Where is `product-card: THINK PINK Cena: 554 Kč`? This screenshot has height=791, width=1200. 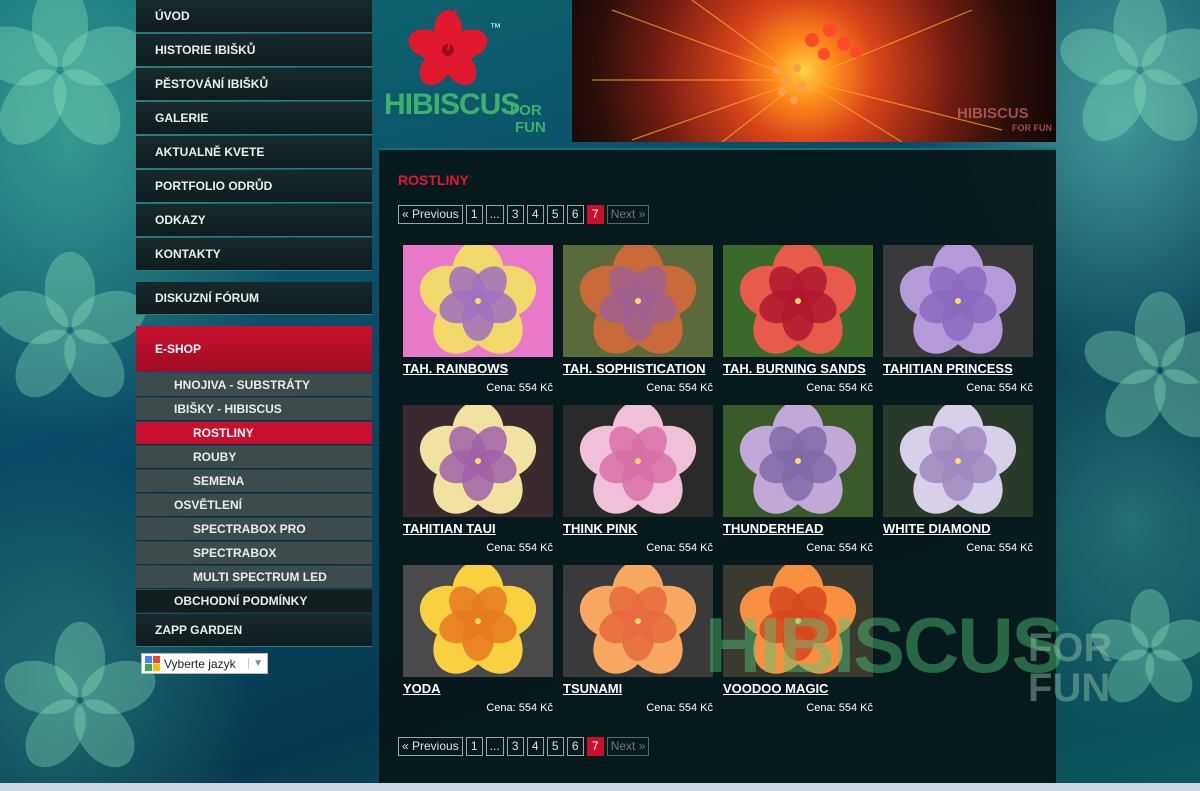 product-card: THINK PINK Cena: 554 Kč is located at coordinates (638, 480).